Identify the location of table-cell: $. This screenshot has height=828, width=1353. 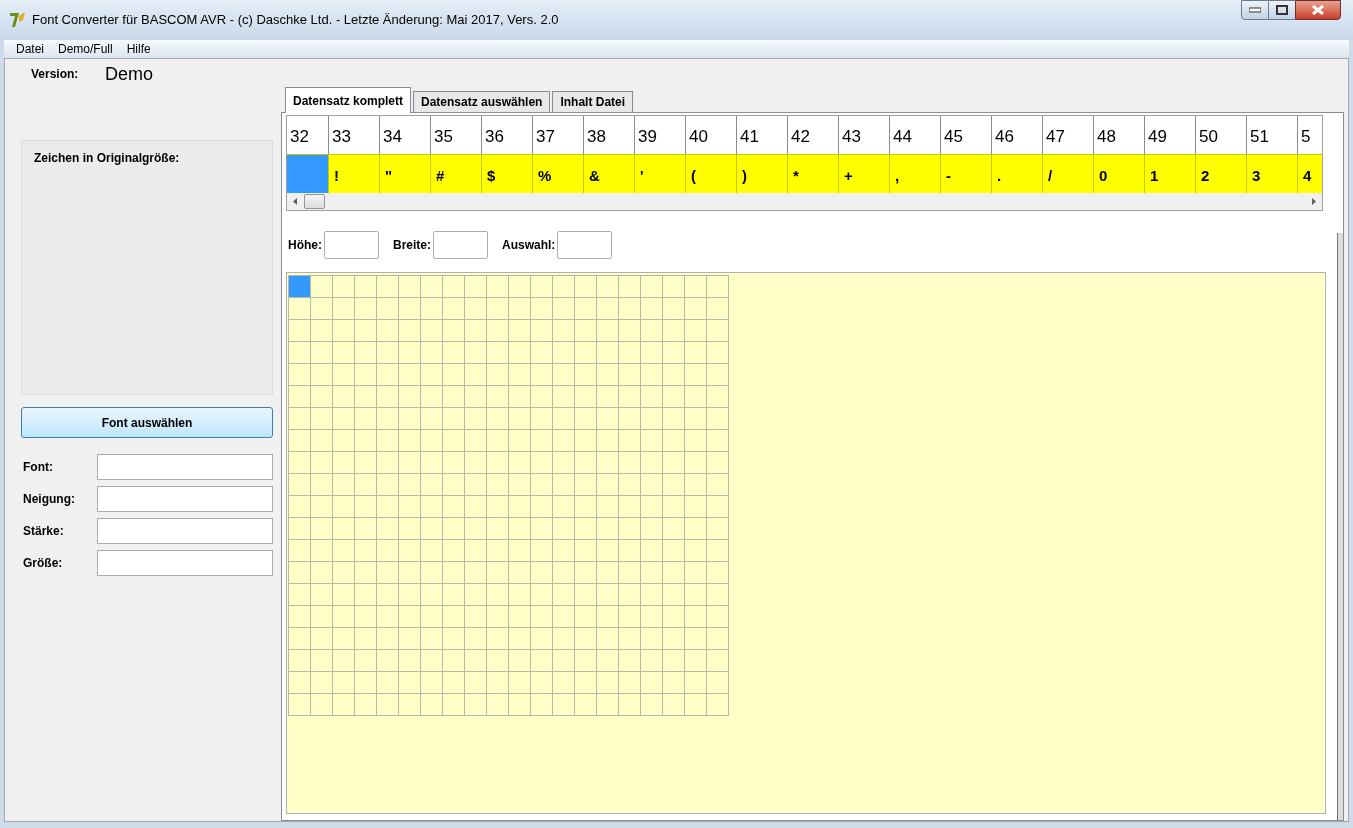
(507, 173).